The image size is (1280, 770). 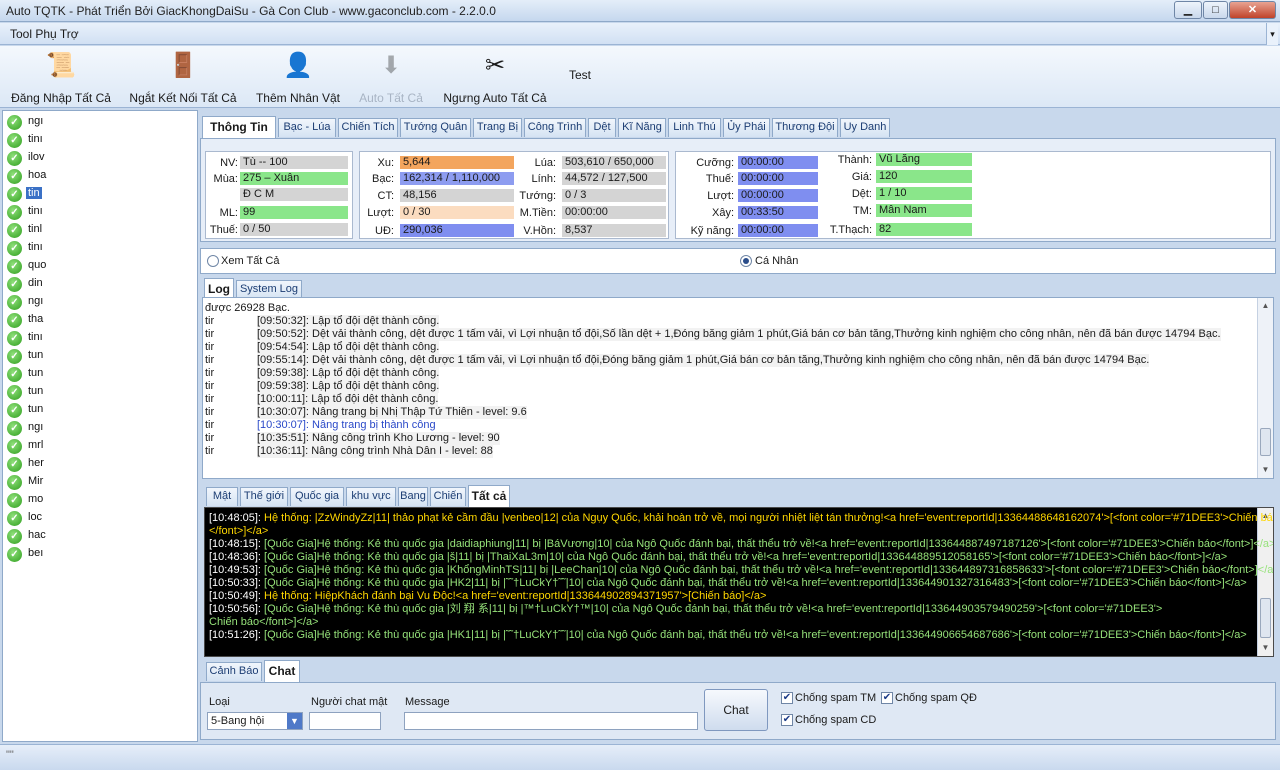 What do you see at coordinates (1265, 442) in the screenshot?
I see `log-scroll-thumb` at bounding box center [1265, 442].